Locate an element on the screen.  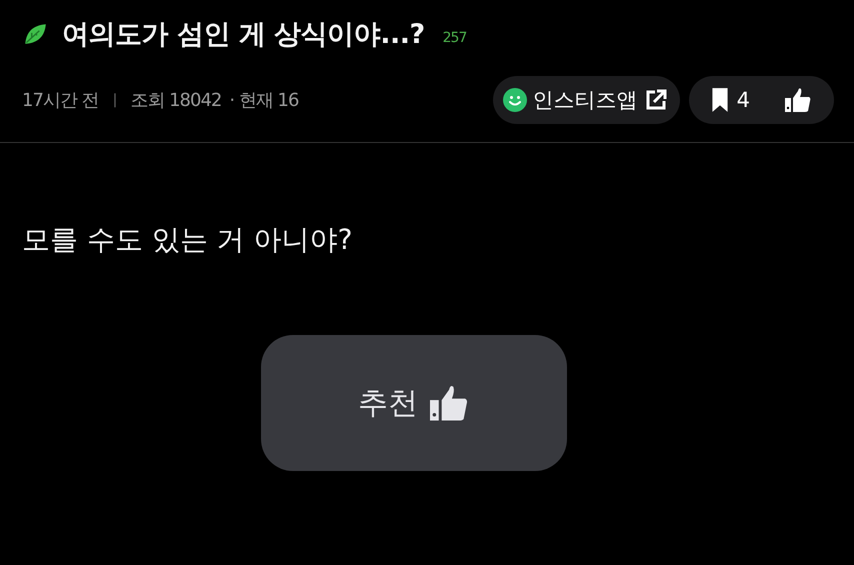
current-viewers: · 현재 16 is located at coordinates (263, 100).